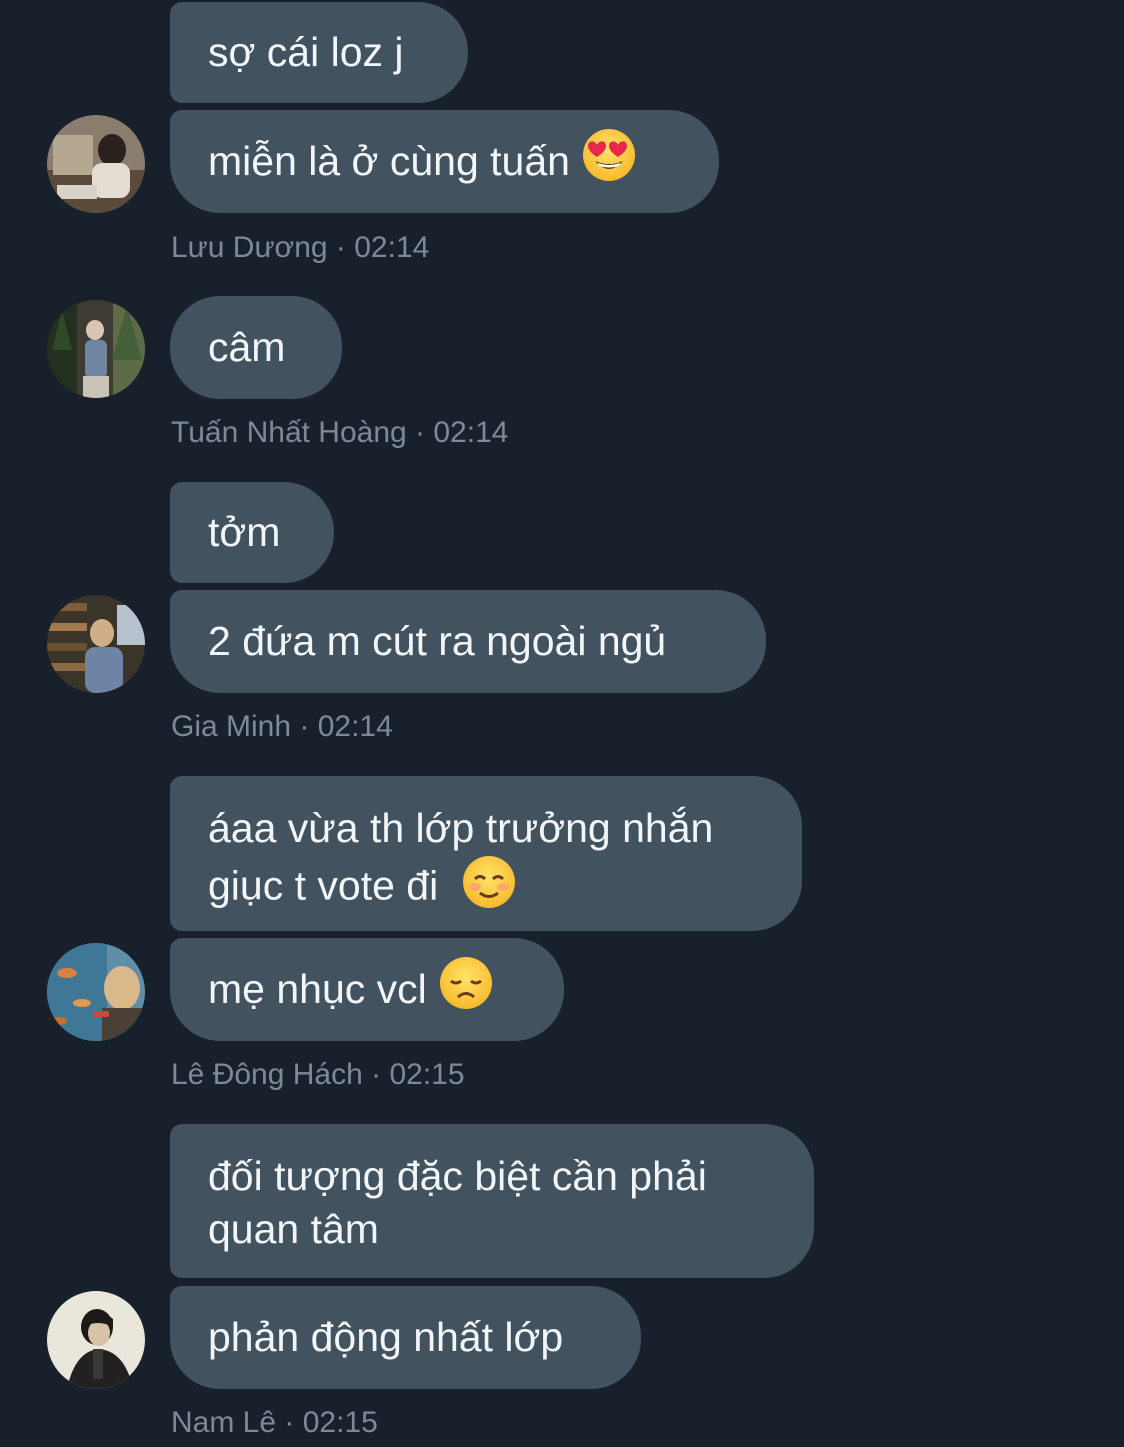  Describe the element at coordinates (340, 432) in the screenshot. I see `sender-meta: Tuấn Nhất Hoàng · 02:14` at that location.